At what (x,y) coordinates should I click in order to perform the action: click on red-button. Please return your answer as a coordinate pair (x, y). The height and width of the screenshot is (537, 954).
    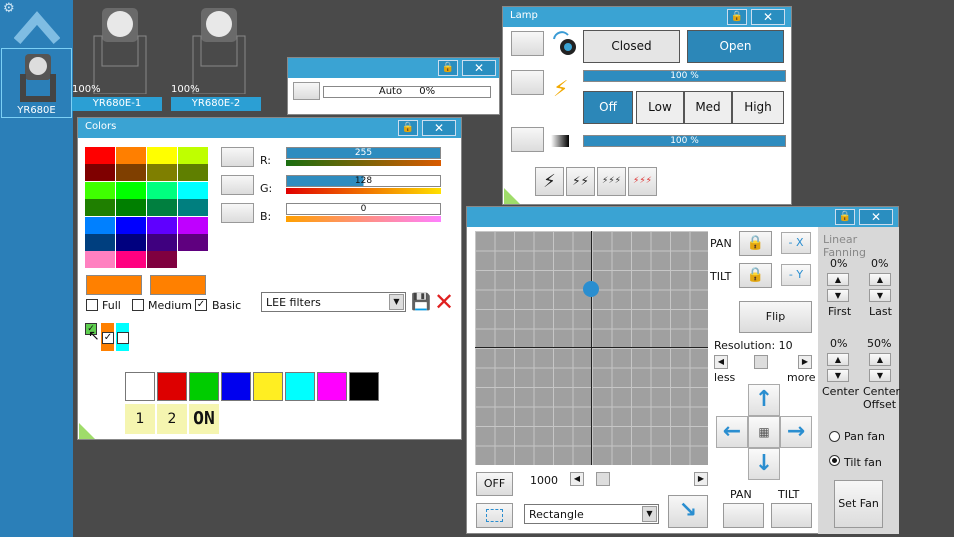
    Looking at the image, I should click on (237, 157).